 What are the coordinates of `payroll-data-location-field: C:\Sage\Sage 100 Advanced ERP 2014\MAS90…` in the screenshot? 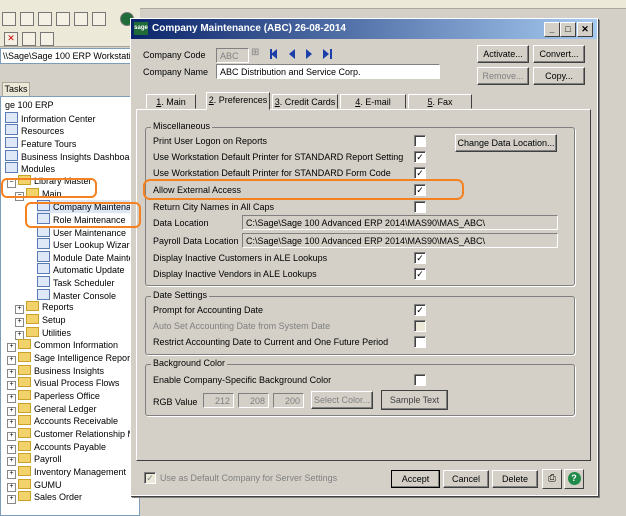 It's located at (400, 240).